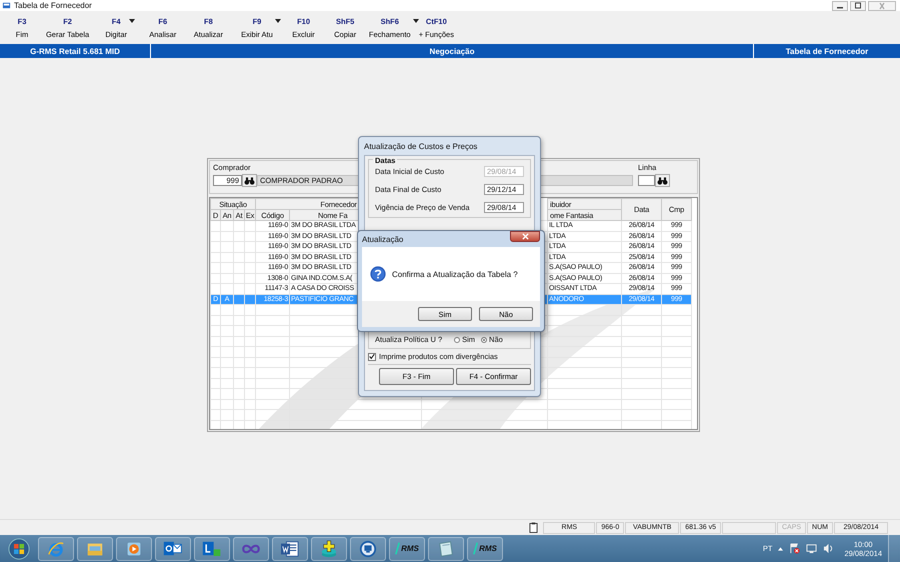 The image size is (900, 562). Describe the element at coordinates (828, 548) in the screenshot. I see `speaker-icon` at that location.